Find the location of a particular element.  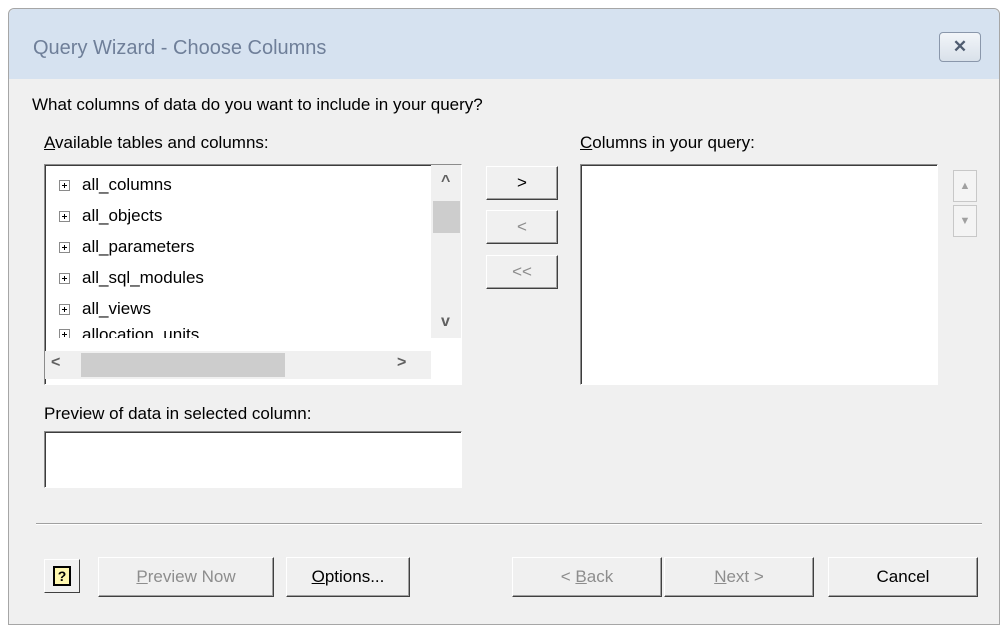

scroll-down-icon: v is located at coordinates (445, 322).